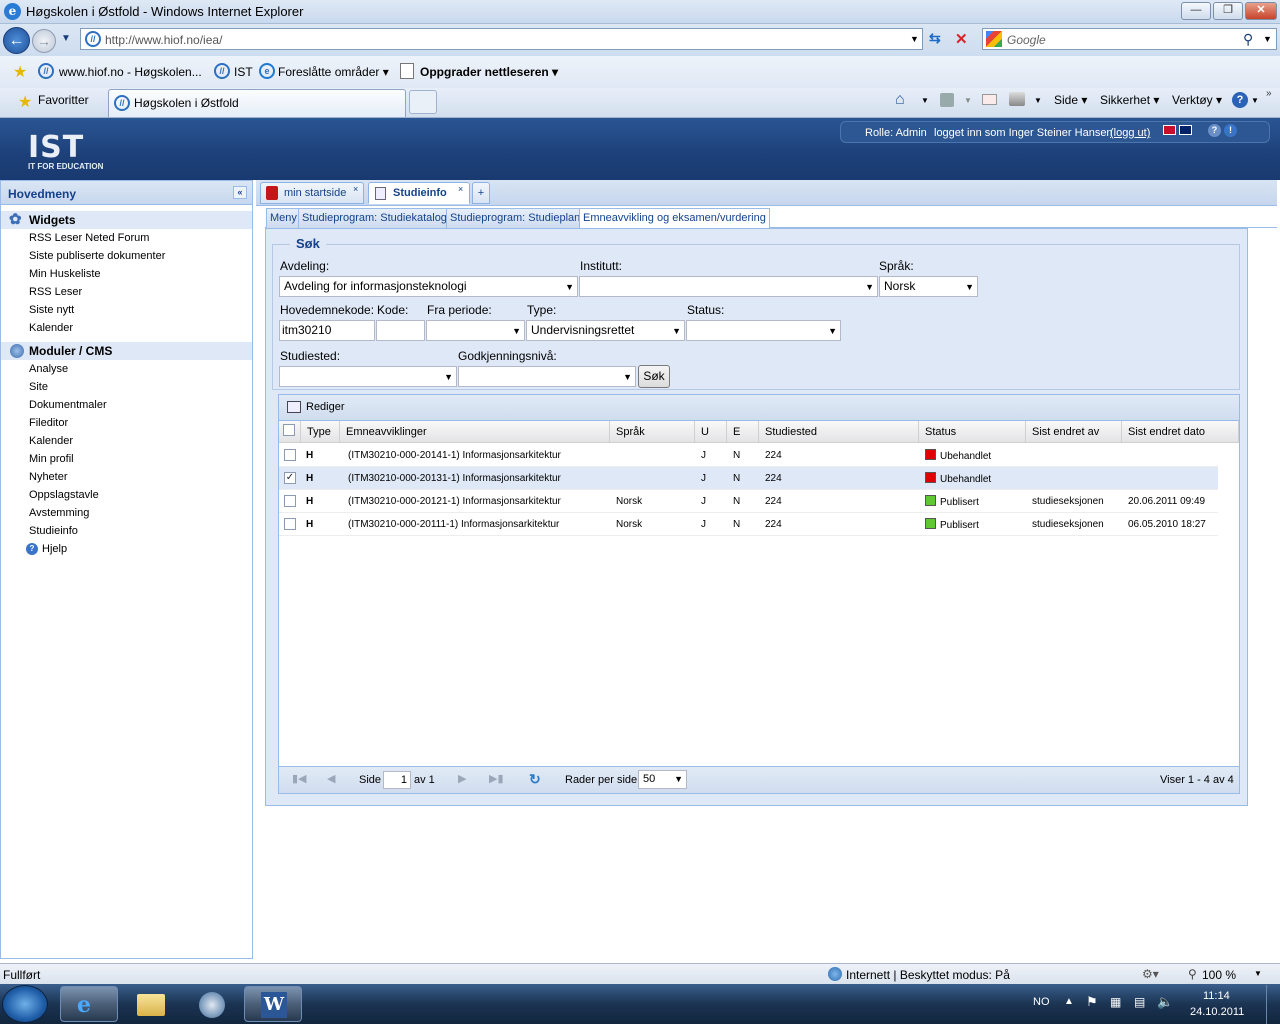 This screenshot has width=1280, height=1024. I want to click on new-tab-button, so click(423, 102).